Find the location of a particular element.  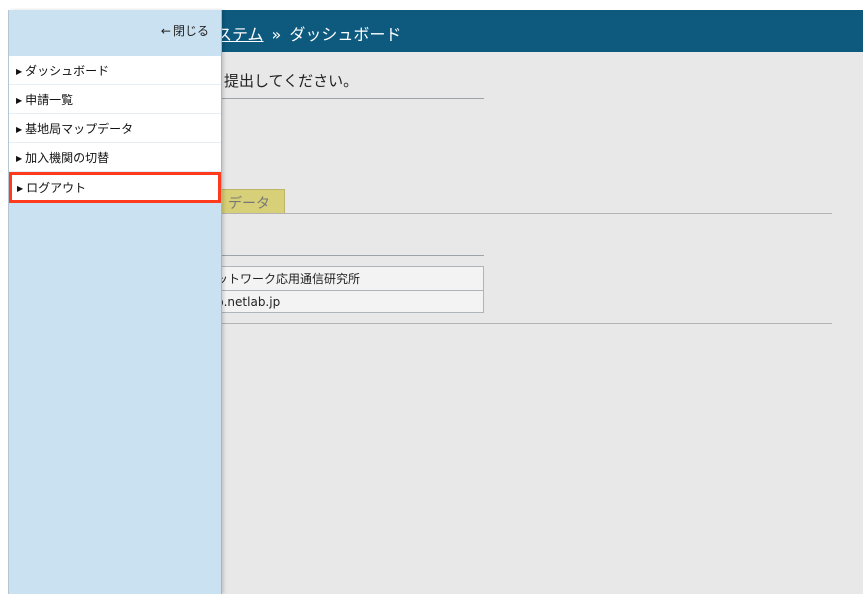

sidebar-item-logout: ▶ ログアウト is located at coordinates (115, 187).